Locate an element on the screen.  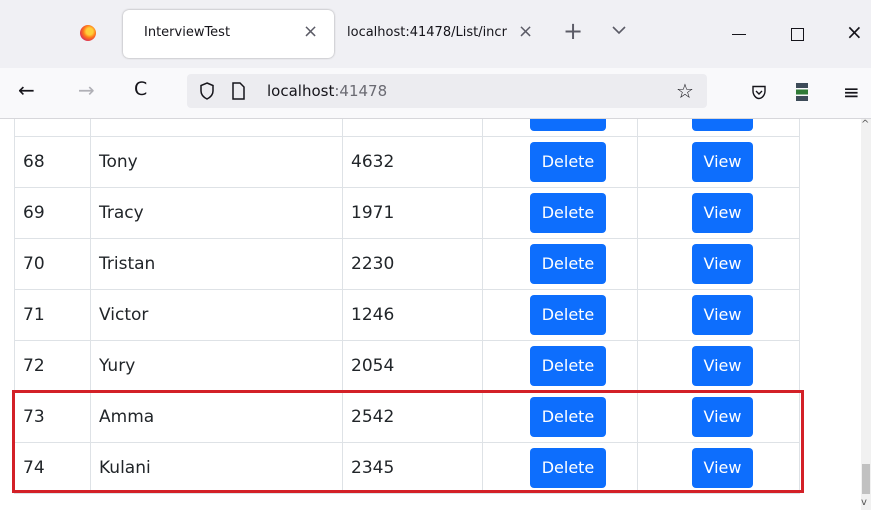
cell-name: Tristan is located at coordinates (216, 264).